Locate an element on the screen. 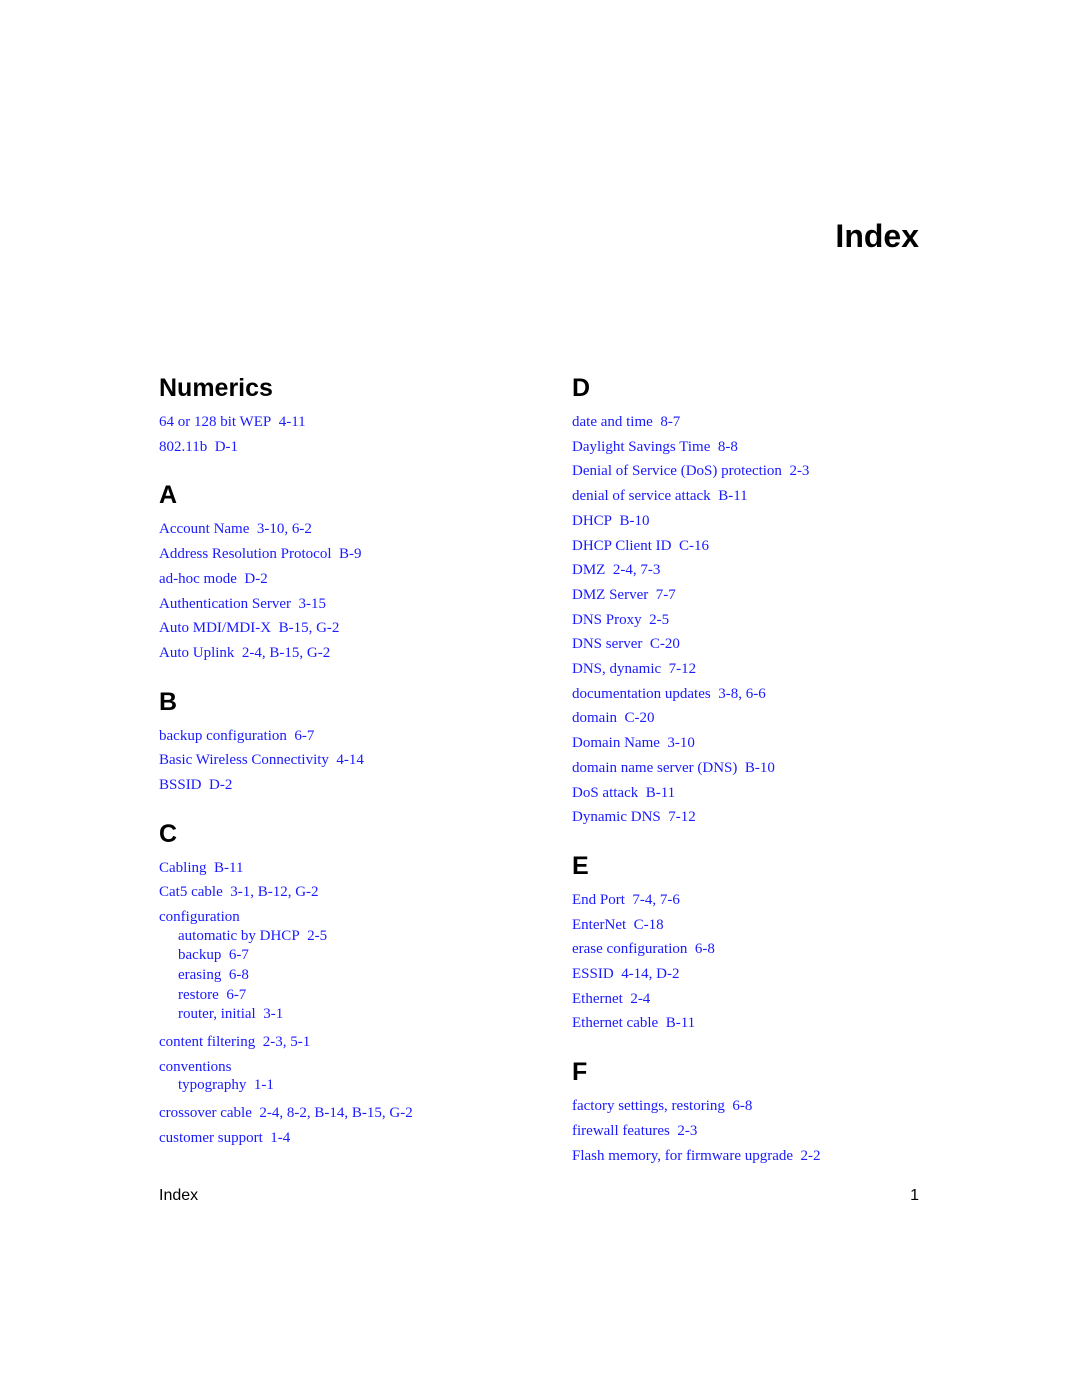 This screenshot has width=1080, height=1397. index-page-refs: 7-12 is located at coordinates (683, 669).